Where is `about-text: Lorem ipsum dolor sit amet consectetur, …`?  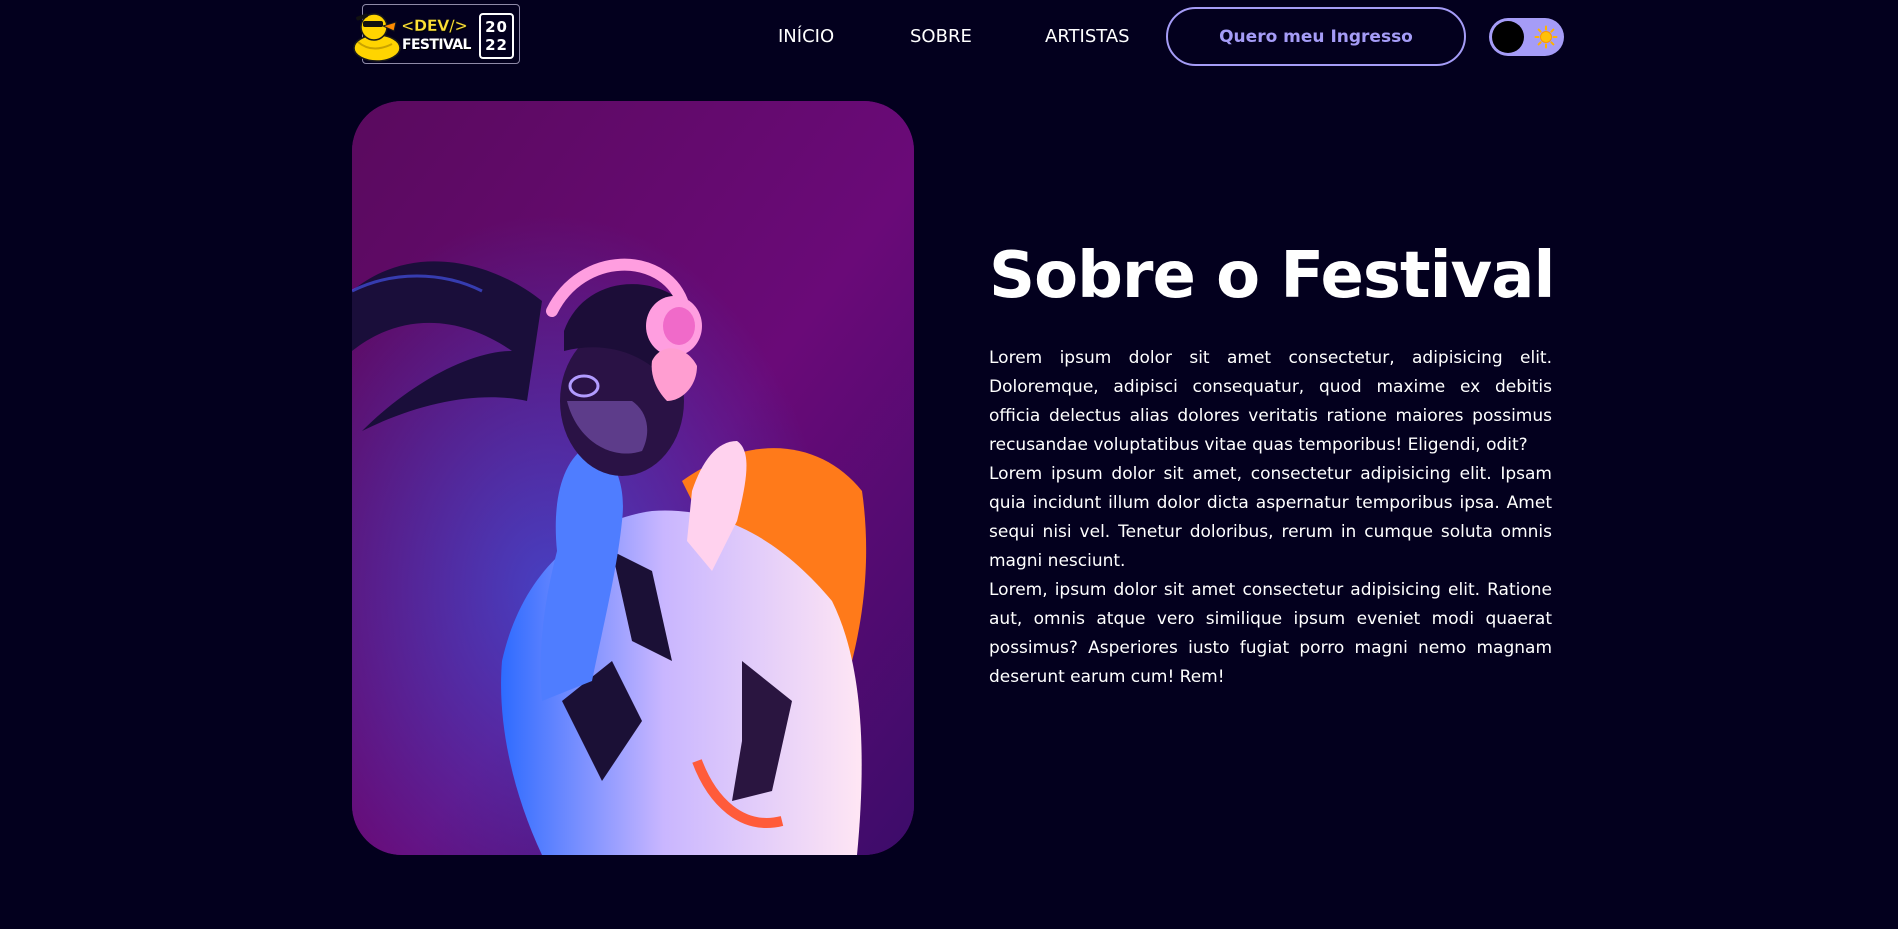 about-text: Lorem ipsum dolor sit amet consectetur, … is located at coordinates (1270, 518).